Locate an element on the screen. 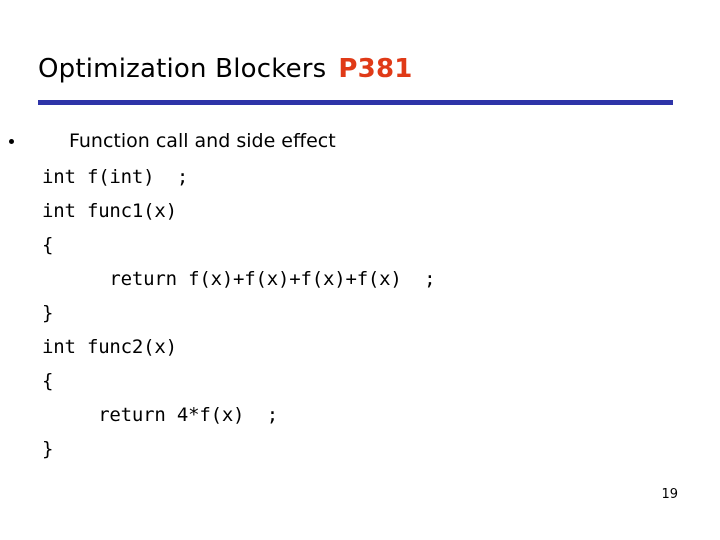 The image size is (720, 540). code-line: return f(x)+f(x)+f(x)+f(x) ; is located at coordinates (239, 279).